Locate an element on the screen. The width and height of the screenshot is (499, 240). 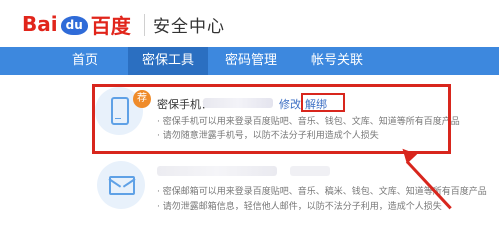
nav-item-home: 首页 is located at coordinates (85, 61).